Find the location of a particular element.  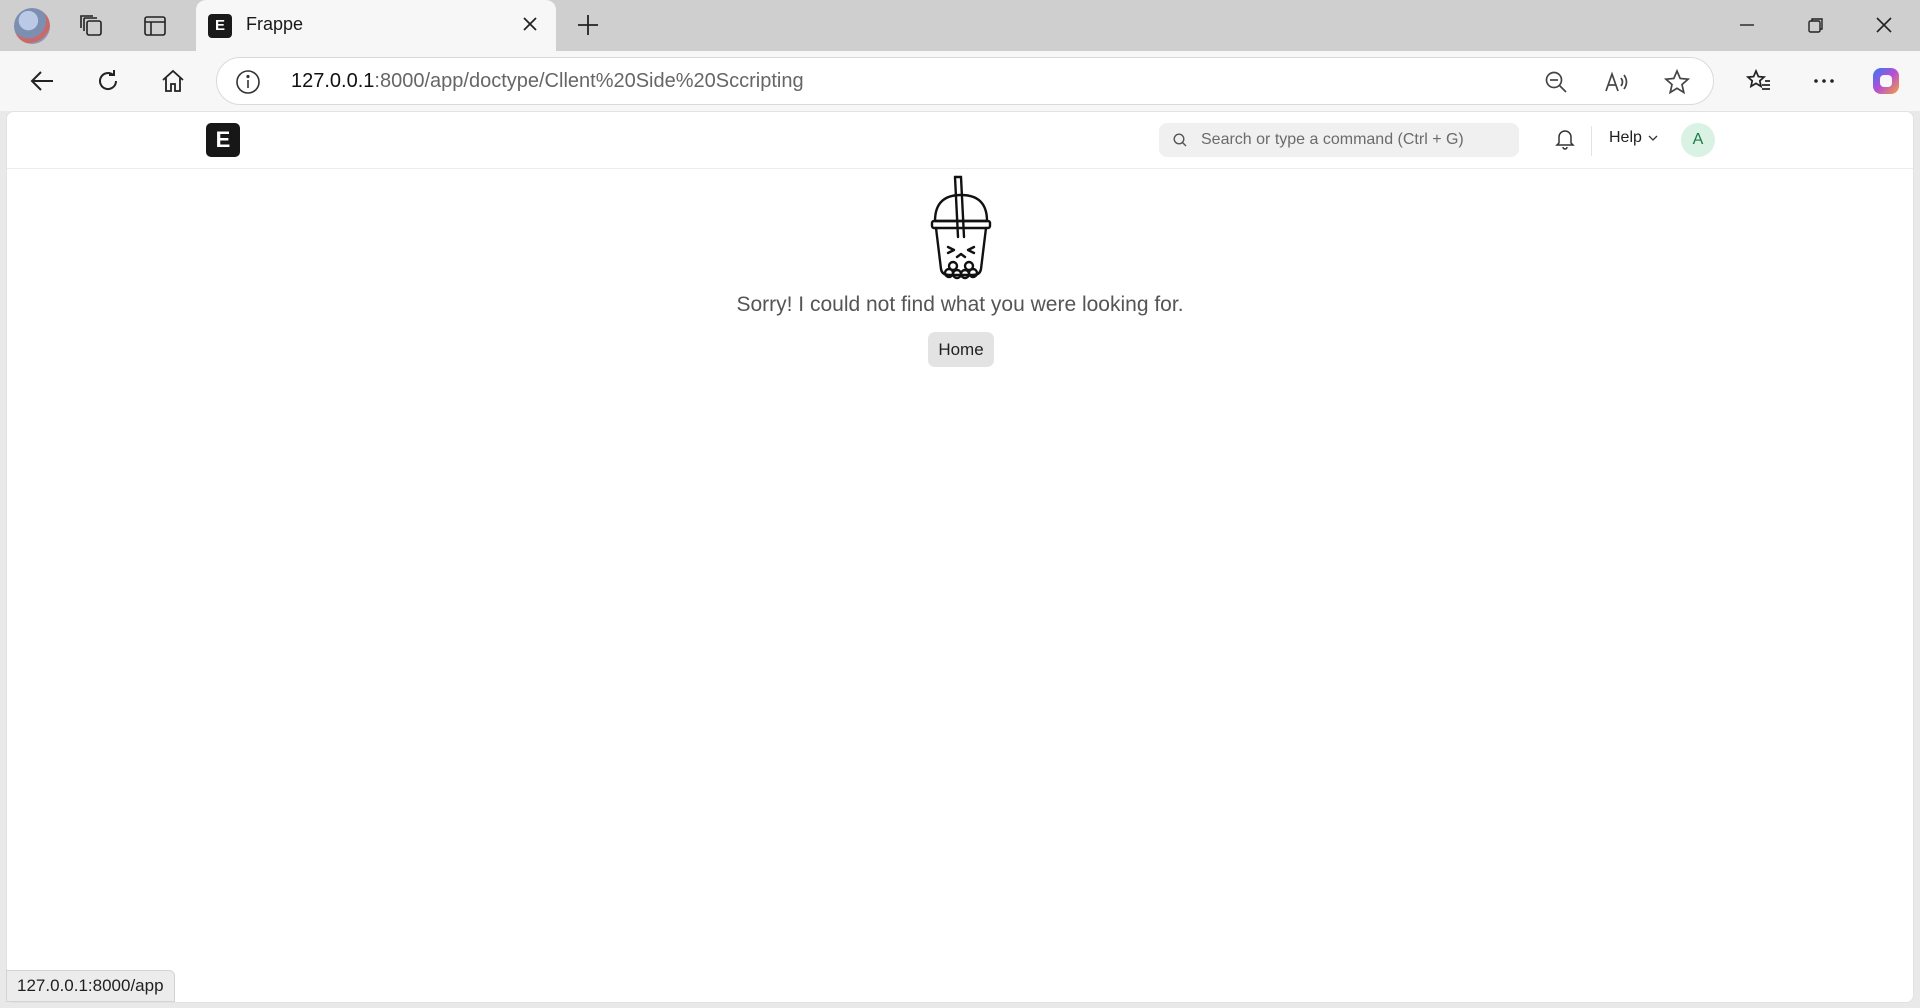

more-options-icon is located at coordinates (1824, 81).